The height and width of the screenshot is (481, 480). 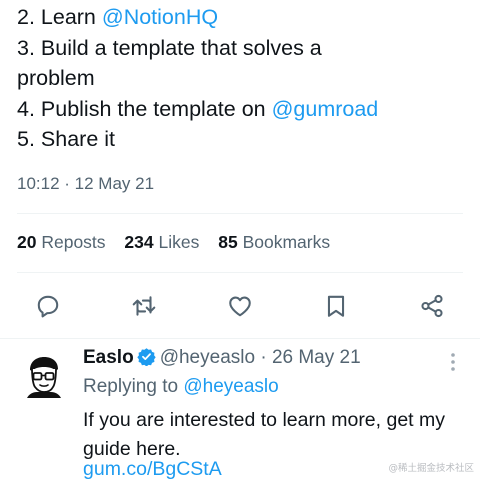 I want to click on like-button, so click(x=240, y=306).